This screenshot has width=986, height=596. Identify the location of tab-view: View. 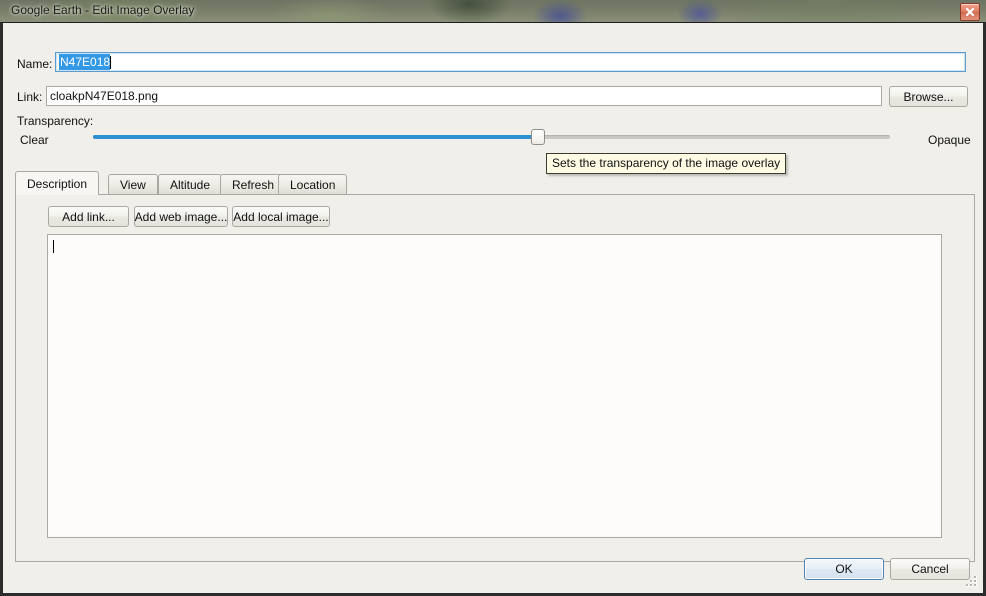
(133, 184).